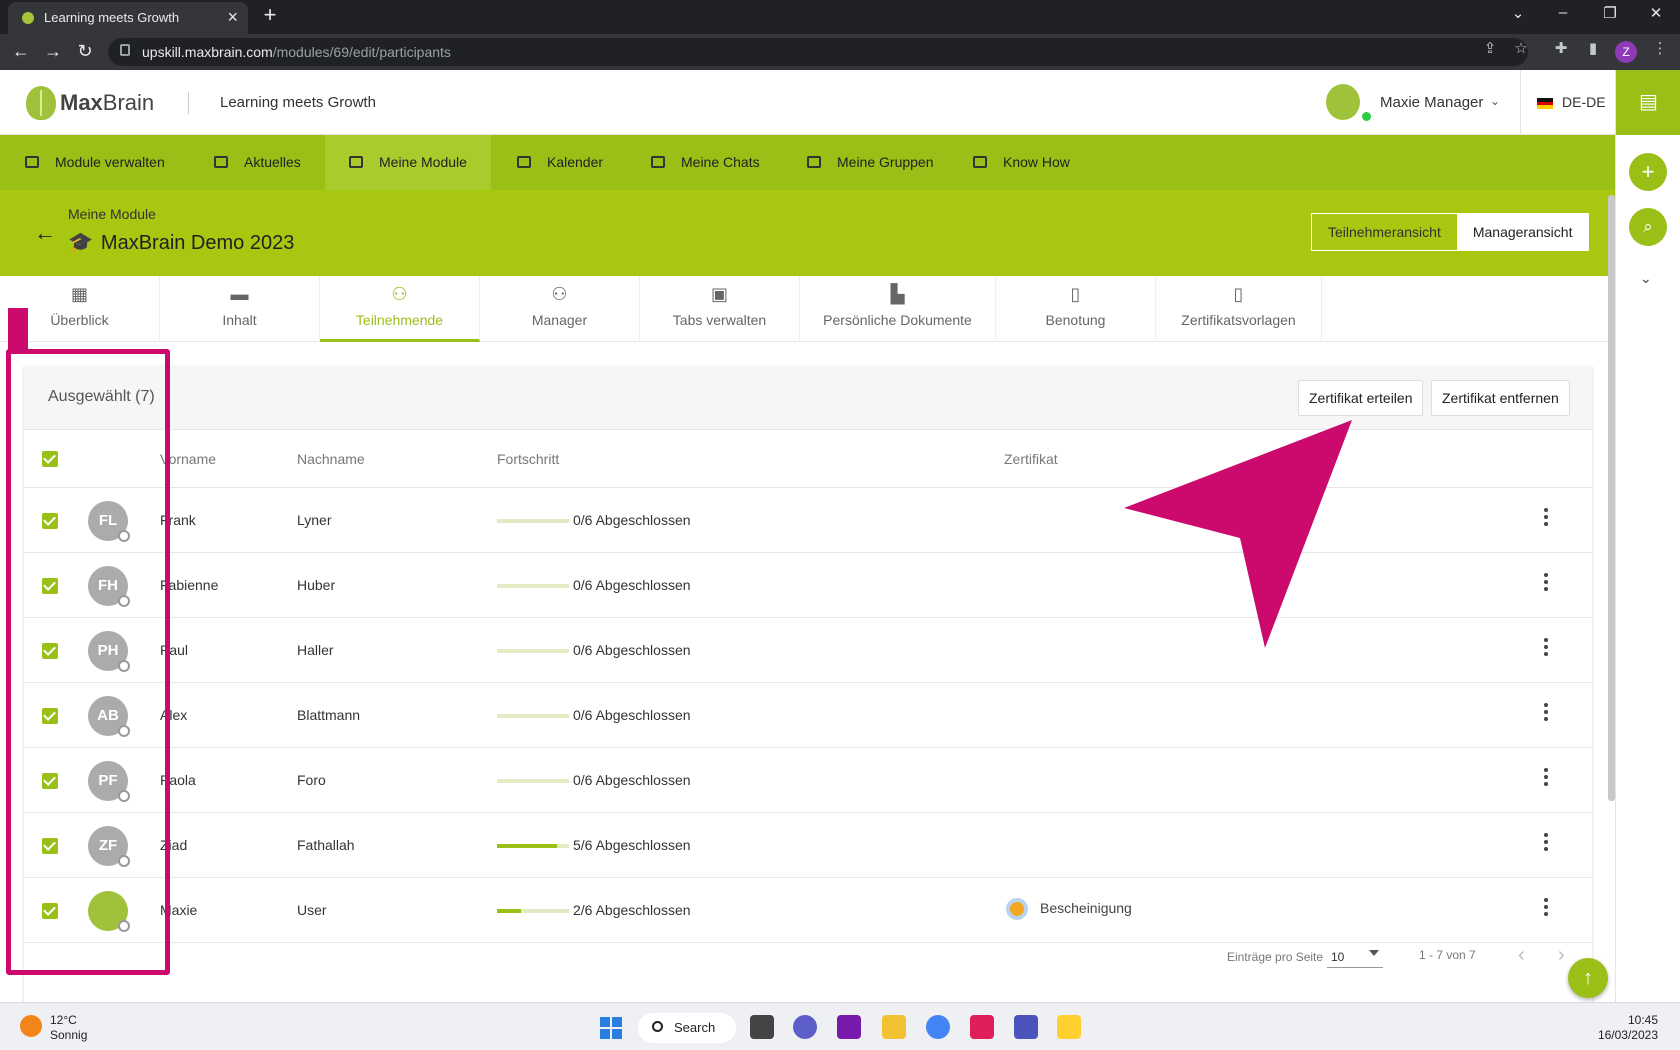 The image size is (1680, 1050). I want to click on search-icon: ⌕, so click(1648, 227).